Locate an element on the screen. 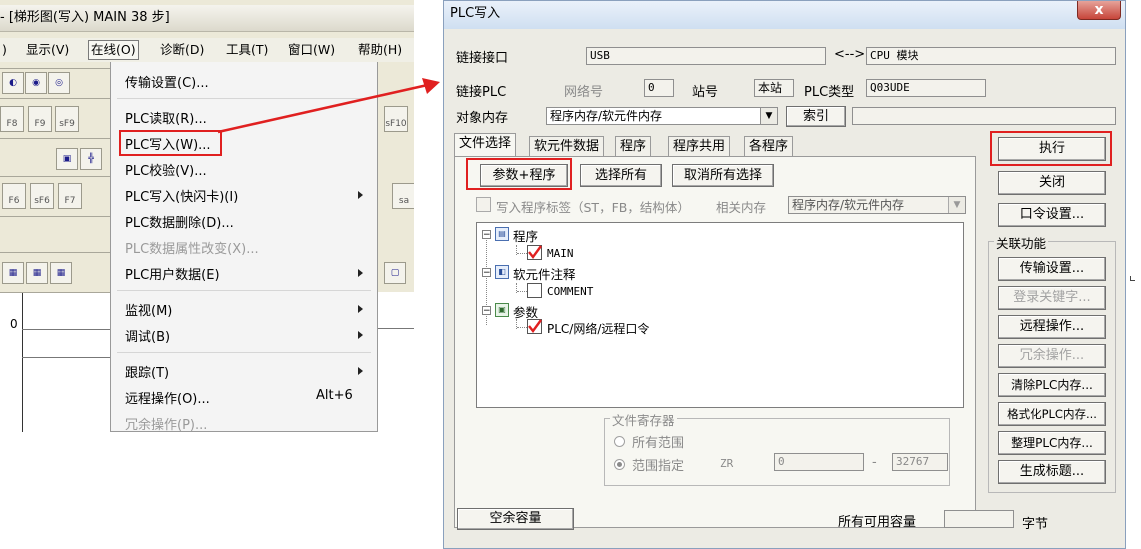 The image size is (1141, 549). plc-type-label: PLC类型 is located at coordinates (829, 92).